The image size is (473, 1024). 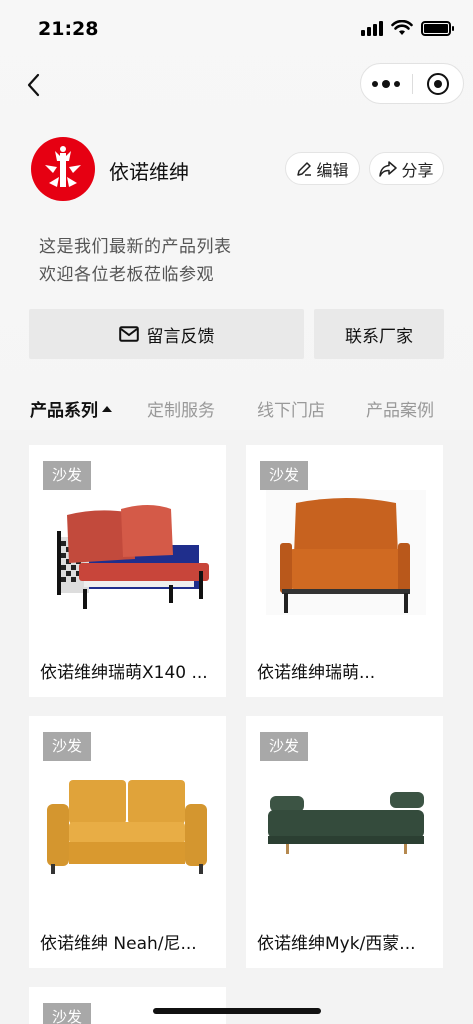 I want to click on status-bar: 21:28, so click(x=236, y=28).